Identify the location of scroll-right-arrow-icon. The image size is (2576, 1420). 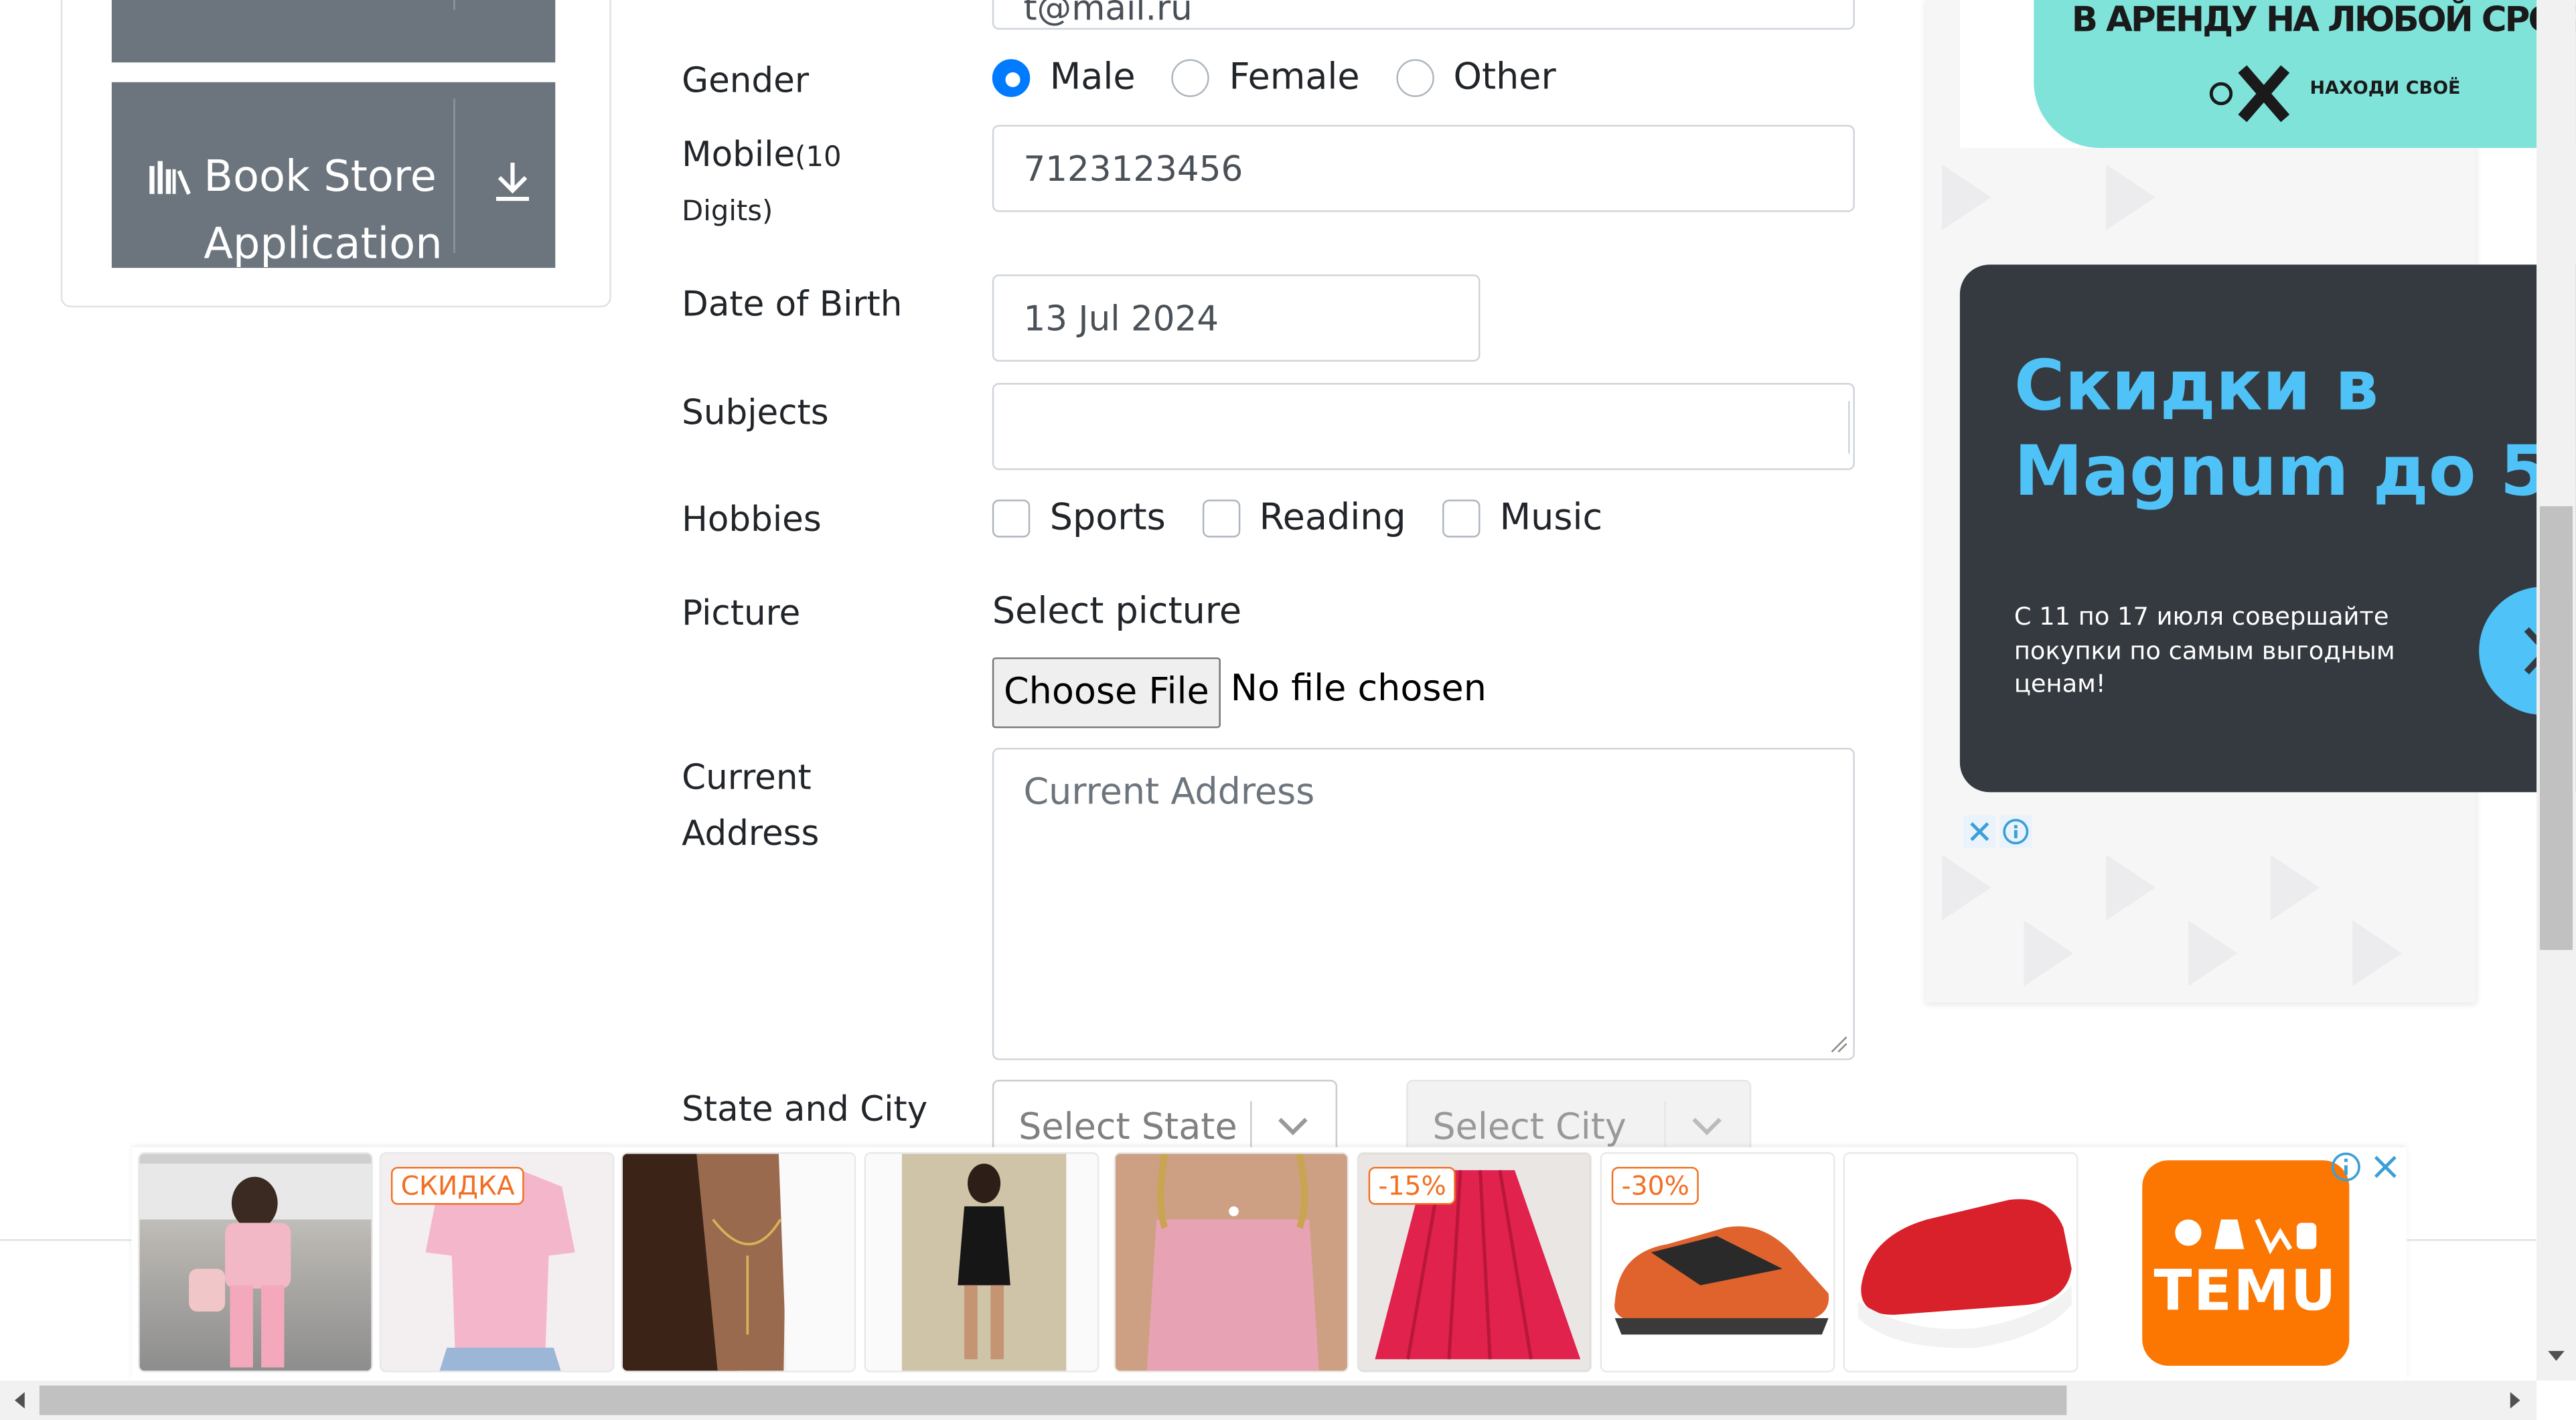
(2515, 1400).